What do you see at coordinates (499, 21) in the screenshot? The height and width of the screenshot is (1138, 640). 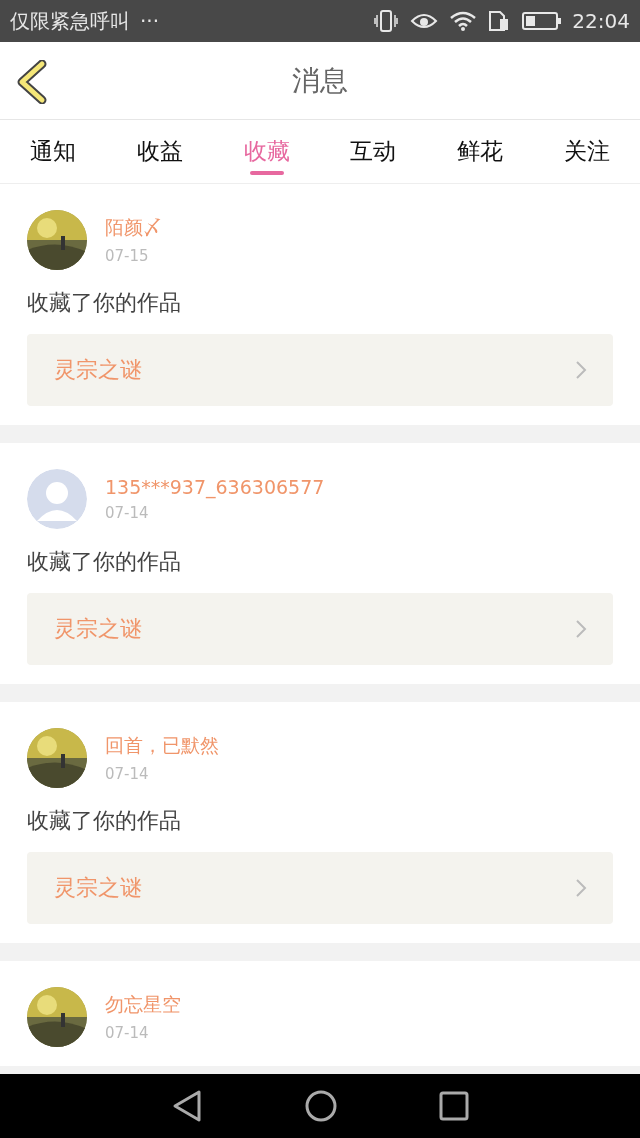 I see `sim-icon` at bounding box center [499, 21].